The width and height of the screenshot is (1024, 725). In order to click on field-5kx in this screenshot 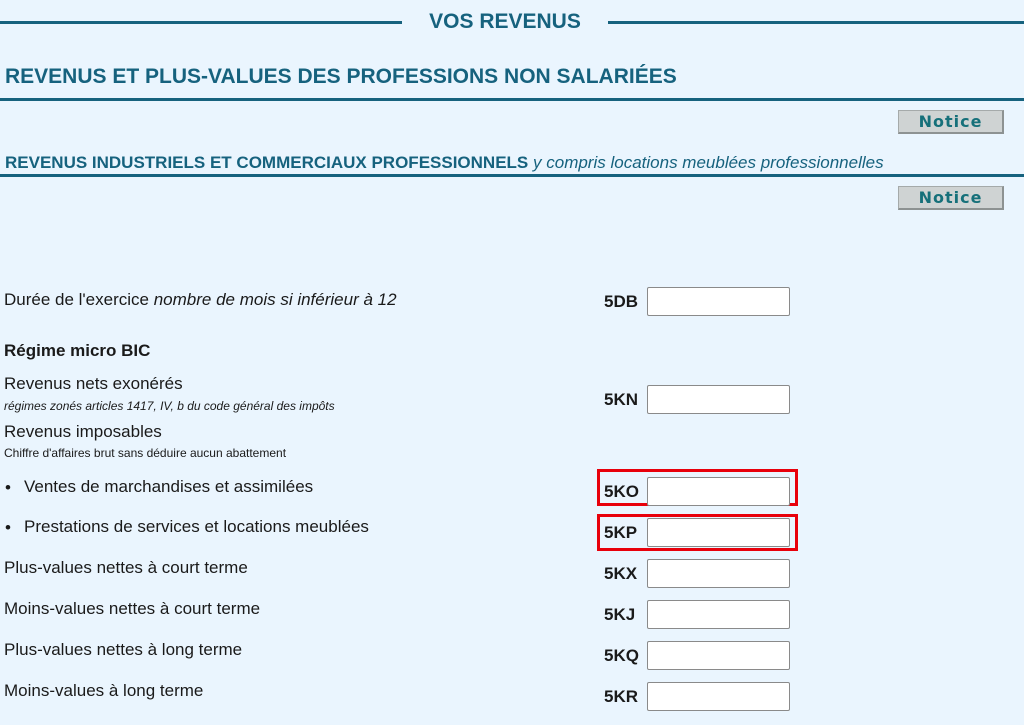, I will do `click(718, 573)`.